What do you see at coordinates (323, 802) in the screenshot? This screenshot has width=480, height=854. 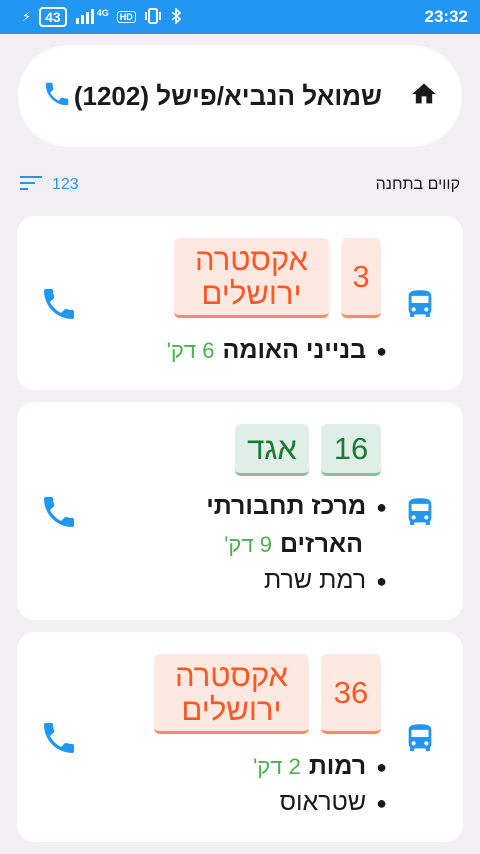 I see `stop-name: שטראוס` at bounding box center [323, 802].